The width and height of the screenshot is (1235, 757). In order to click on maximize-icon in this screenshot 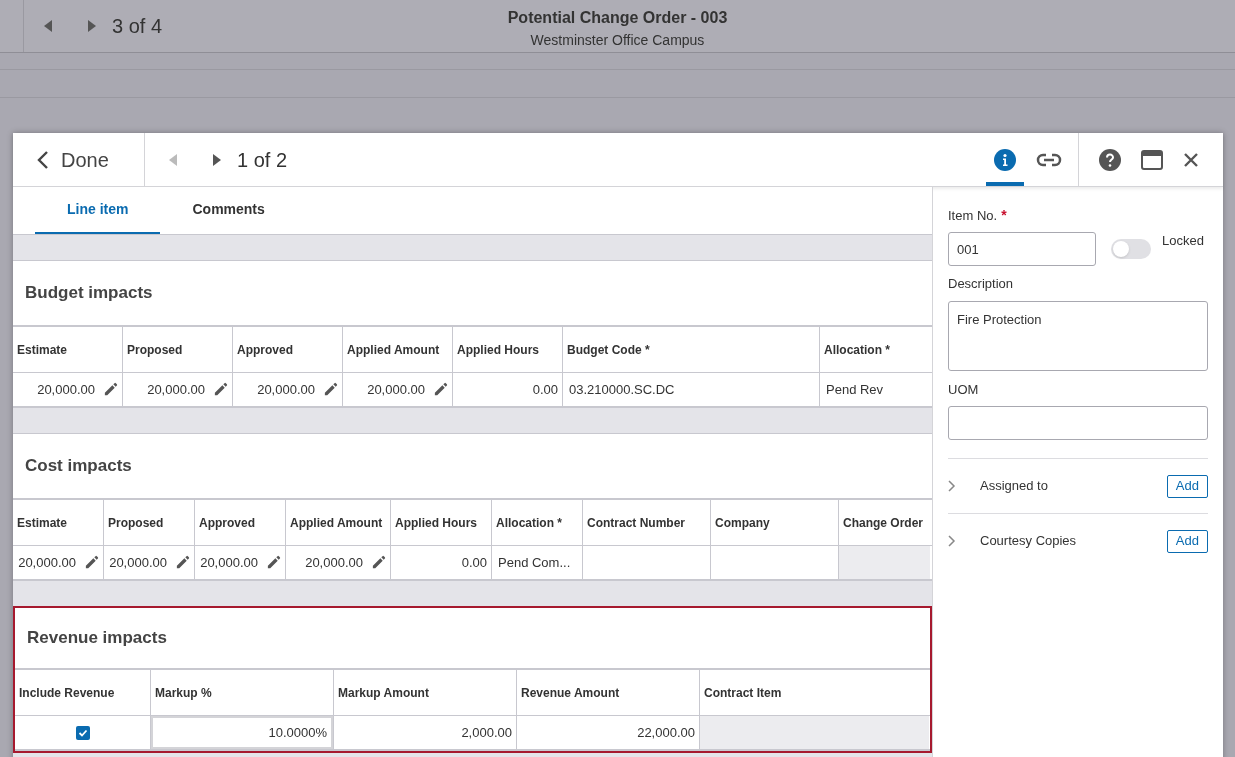, I will do `click(1152, 159)`.